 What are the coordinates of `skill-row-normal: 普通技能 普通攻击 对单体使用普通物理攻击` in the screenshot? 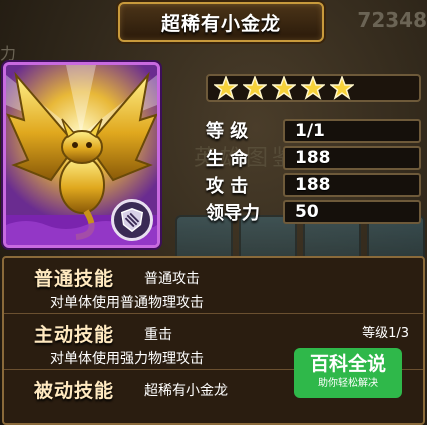 It's located at (213, 286).